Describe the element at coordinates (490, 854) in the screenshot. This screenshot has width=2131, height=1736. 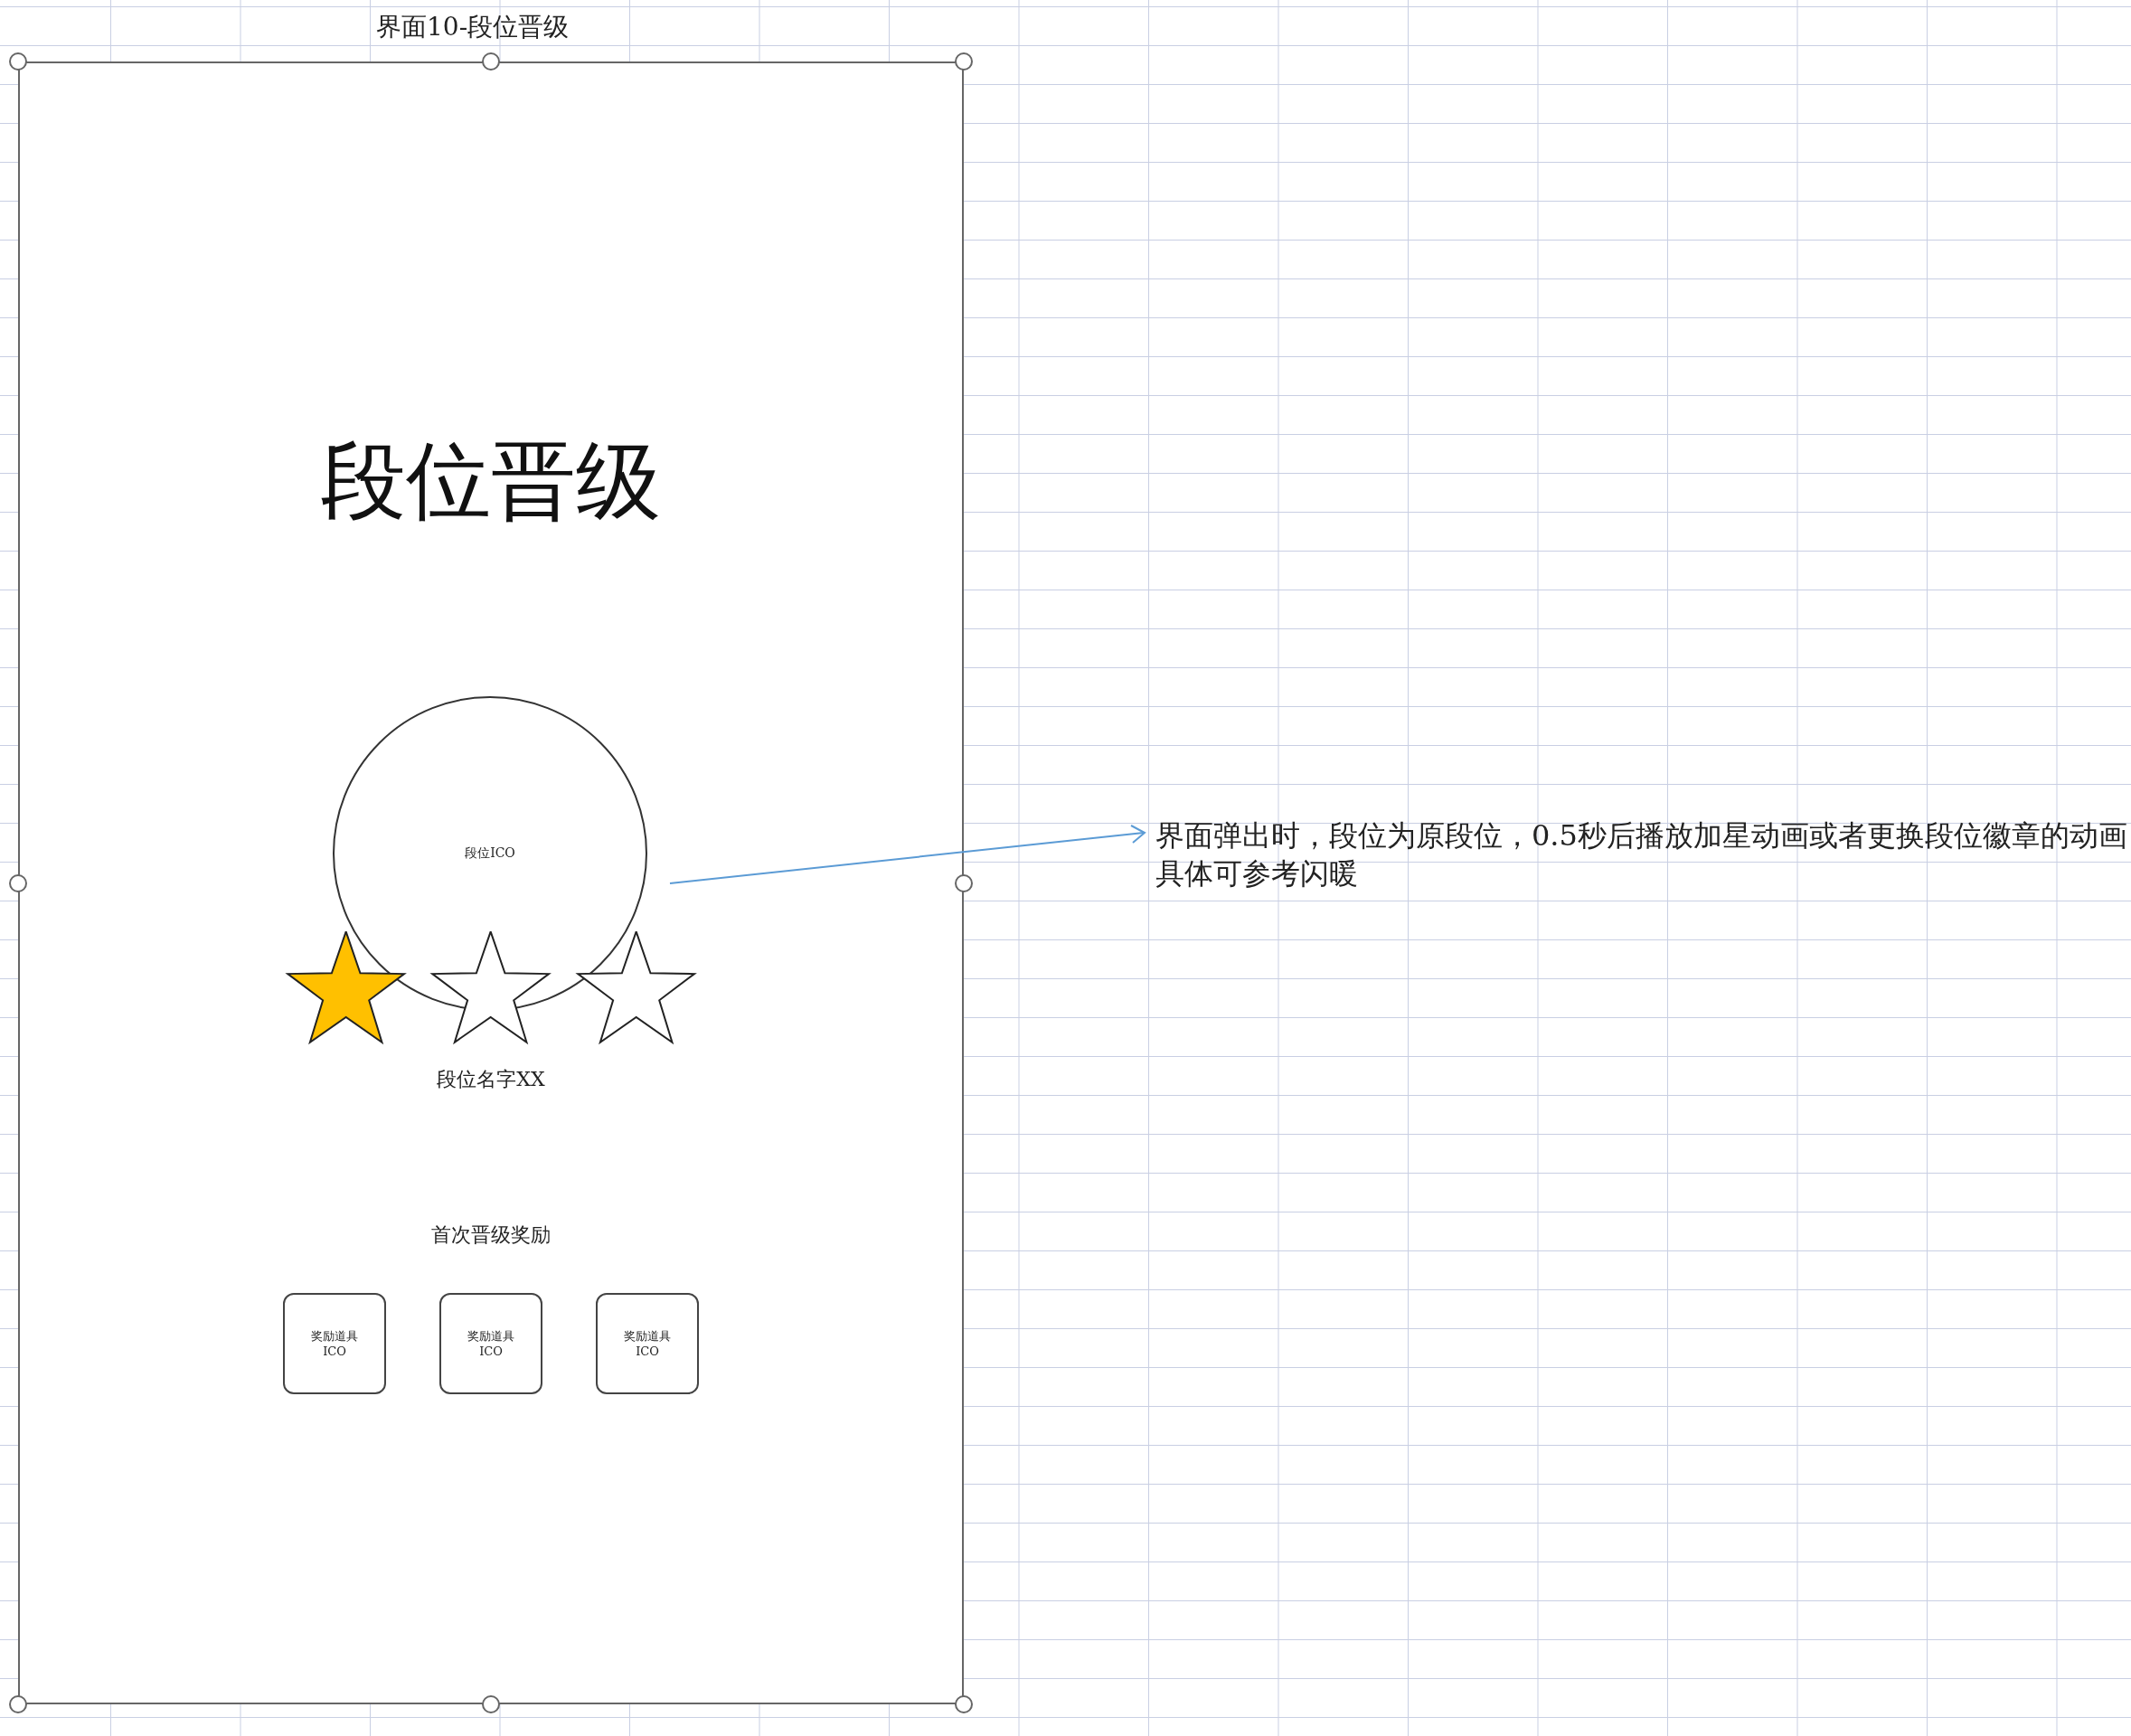
I see `rank-icon-label: 段位ICO` at that location.